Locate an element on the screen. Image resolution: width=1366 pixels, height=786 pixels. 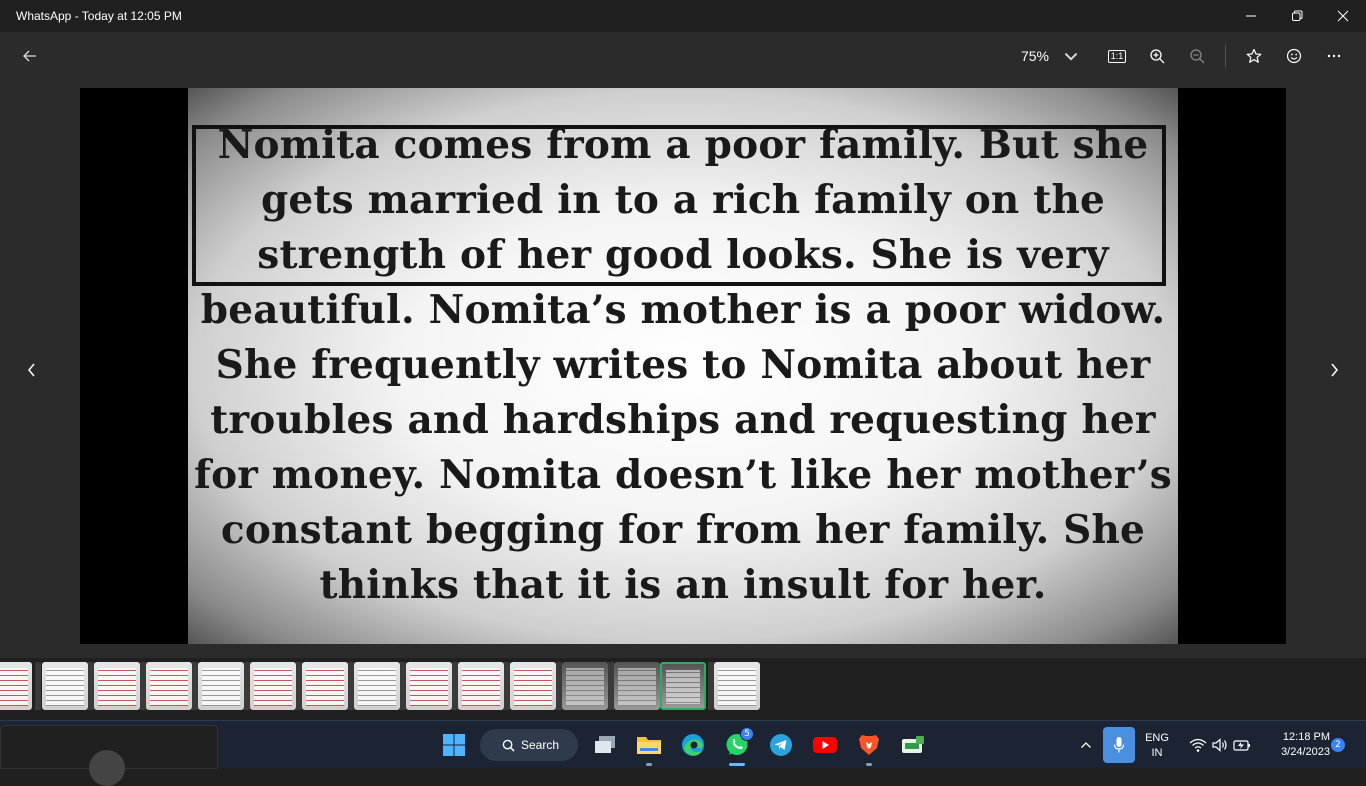
quick-settings-button is located at coordinates (1220, 745).